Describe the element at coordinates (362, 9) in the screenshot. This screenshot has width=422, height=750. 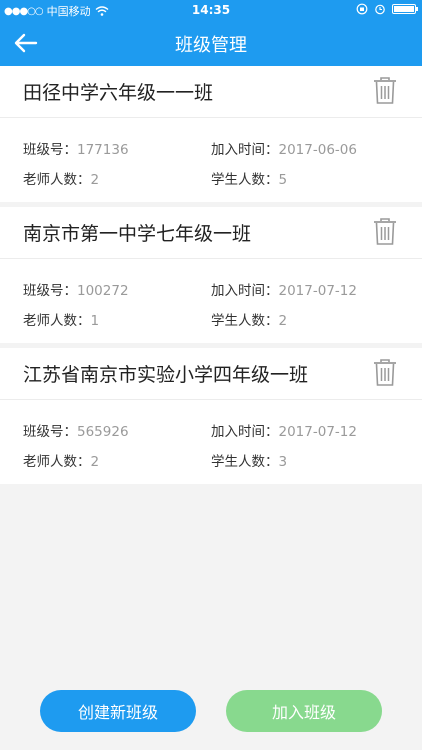
I see `orientation-lock-icon` at that location.